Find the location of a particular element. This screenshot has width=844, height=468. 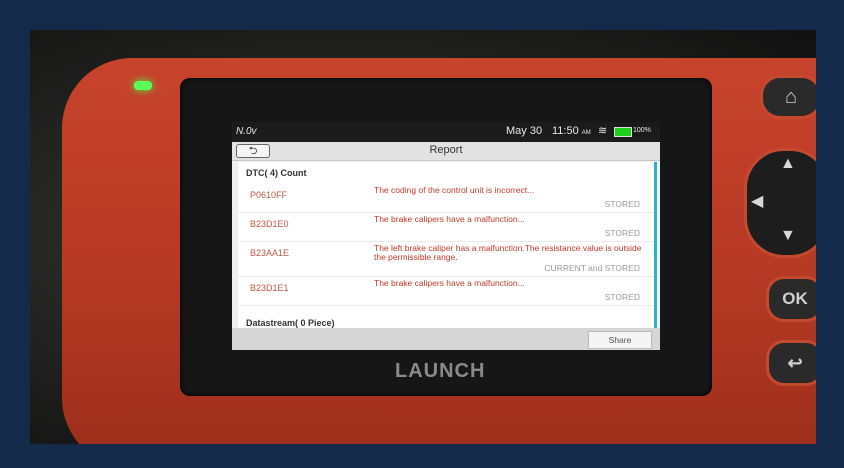

status-bar: N.0v May 30 11:50 AM ≋ 100% is located at coordinates (446, 132).